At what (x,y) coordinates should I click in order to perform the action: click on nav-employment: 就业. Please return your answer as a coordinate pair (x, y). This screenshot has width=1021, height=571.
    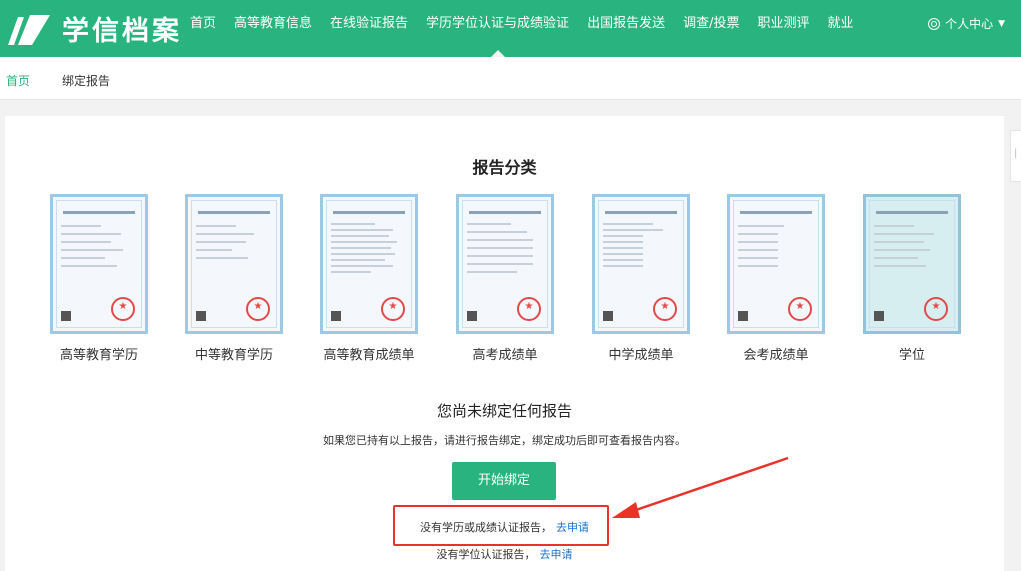
    Looking at the image, I should click on (840, 28).